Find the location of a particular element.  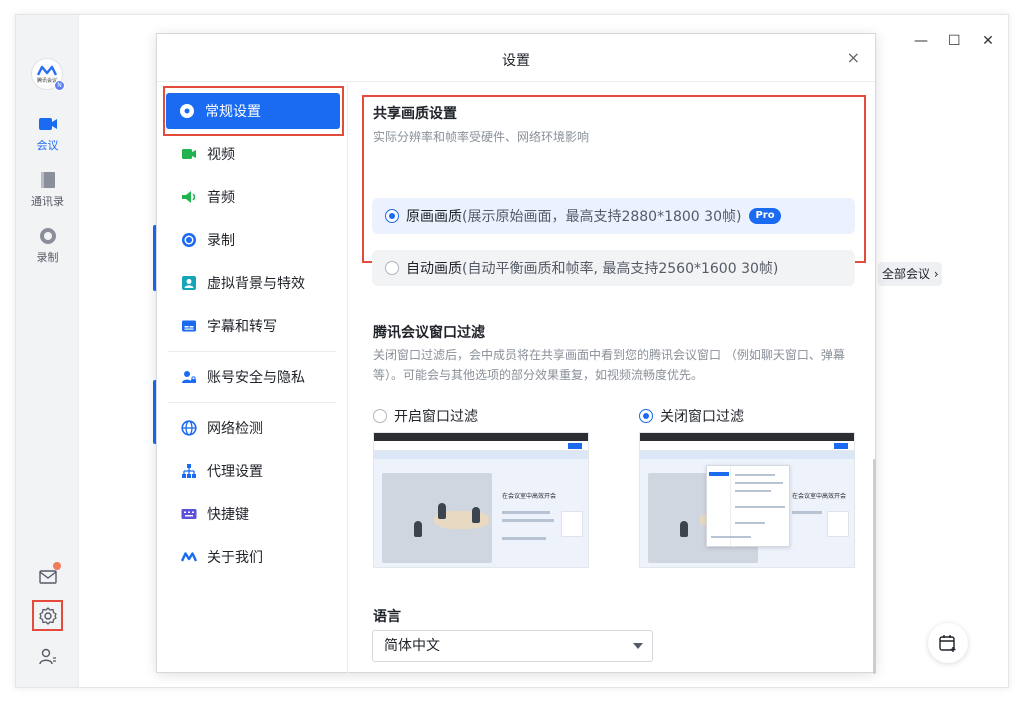

nav-item-account-security: 账号安全与隐私 is located at coordinates (254, 377).